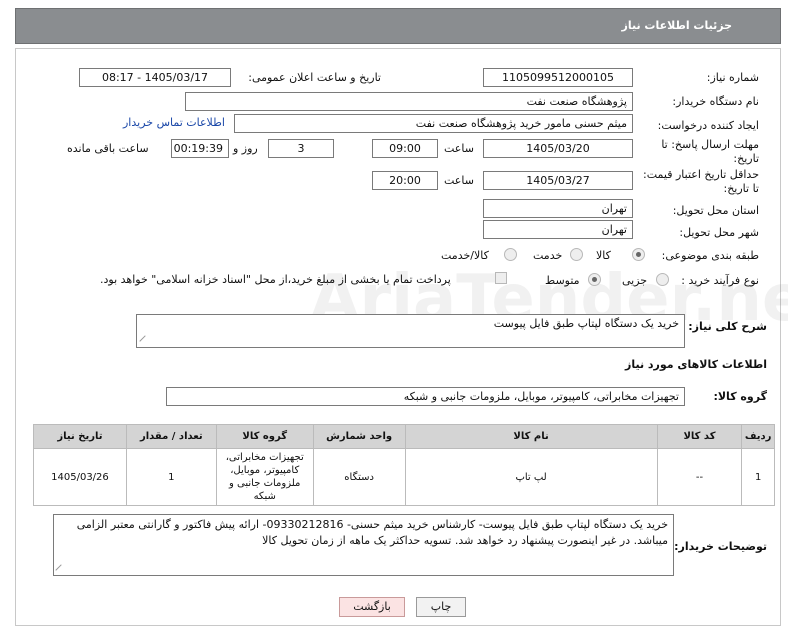 The height and width of the screenshot is (632, 788). Describe the element at coordinates (459, 148) in the screenshot. I see `deadline-hour-label: ساعت` at that location.